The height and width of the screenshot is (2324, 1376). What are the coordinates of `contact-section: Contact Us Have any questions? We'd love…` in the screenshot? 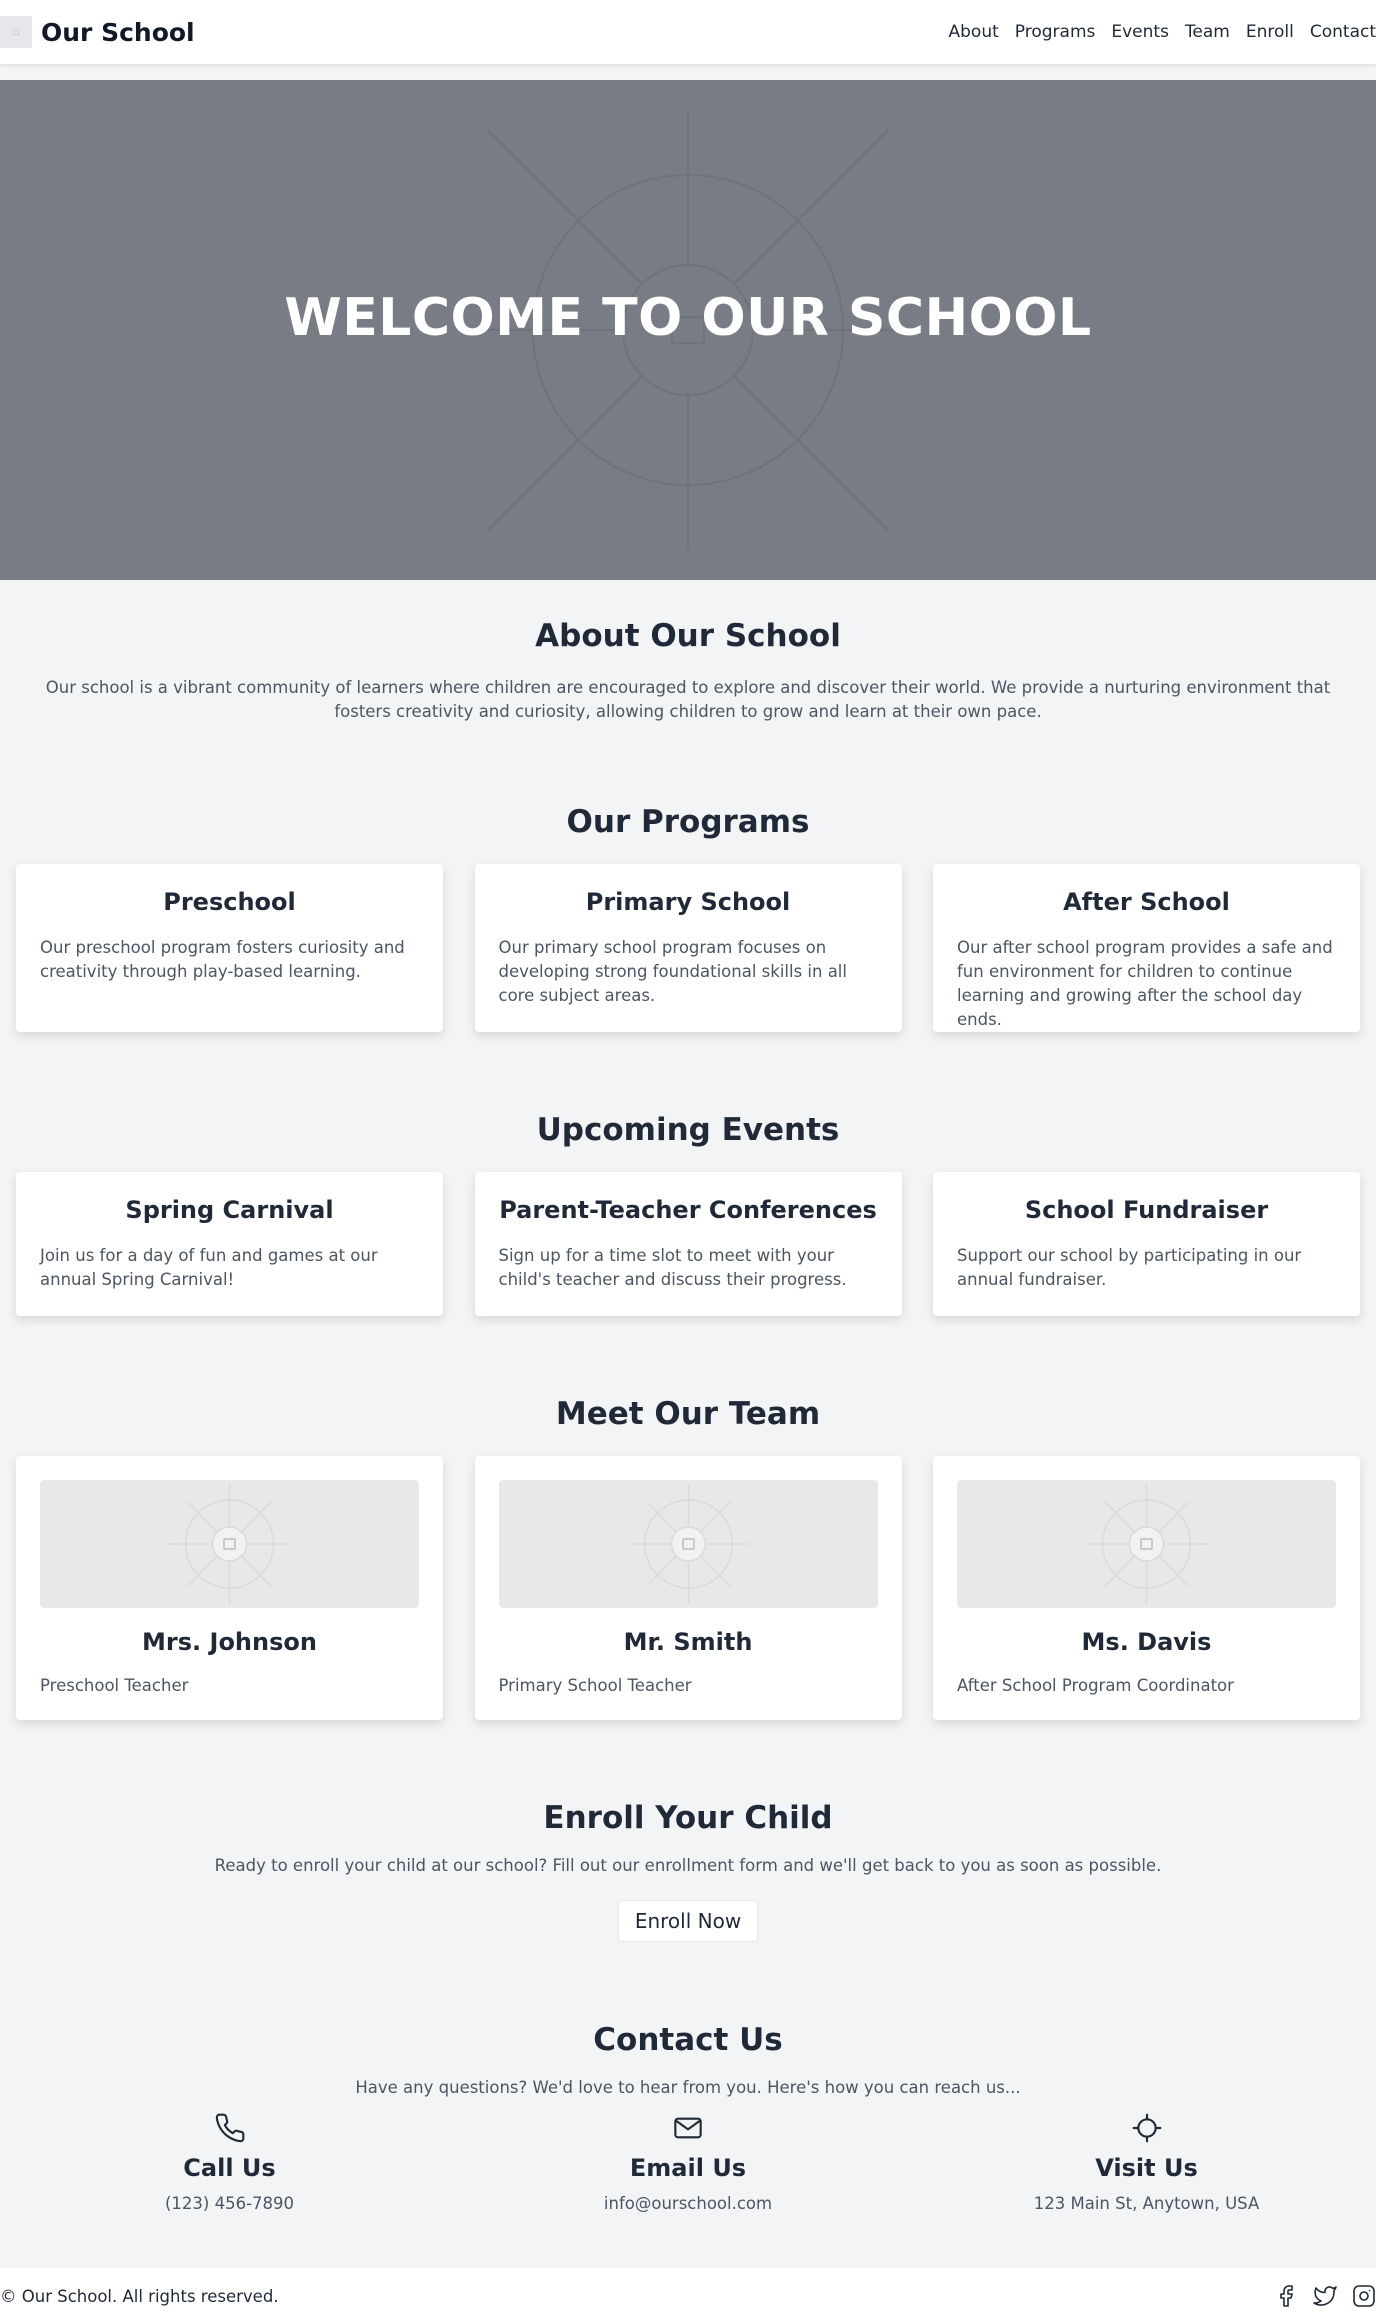 It's located at (688, 2117).